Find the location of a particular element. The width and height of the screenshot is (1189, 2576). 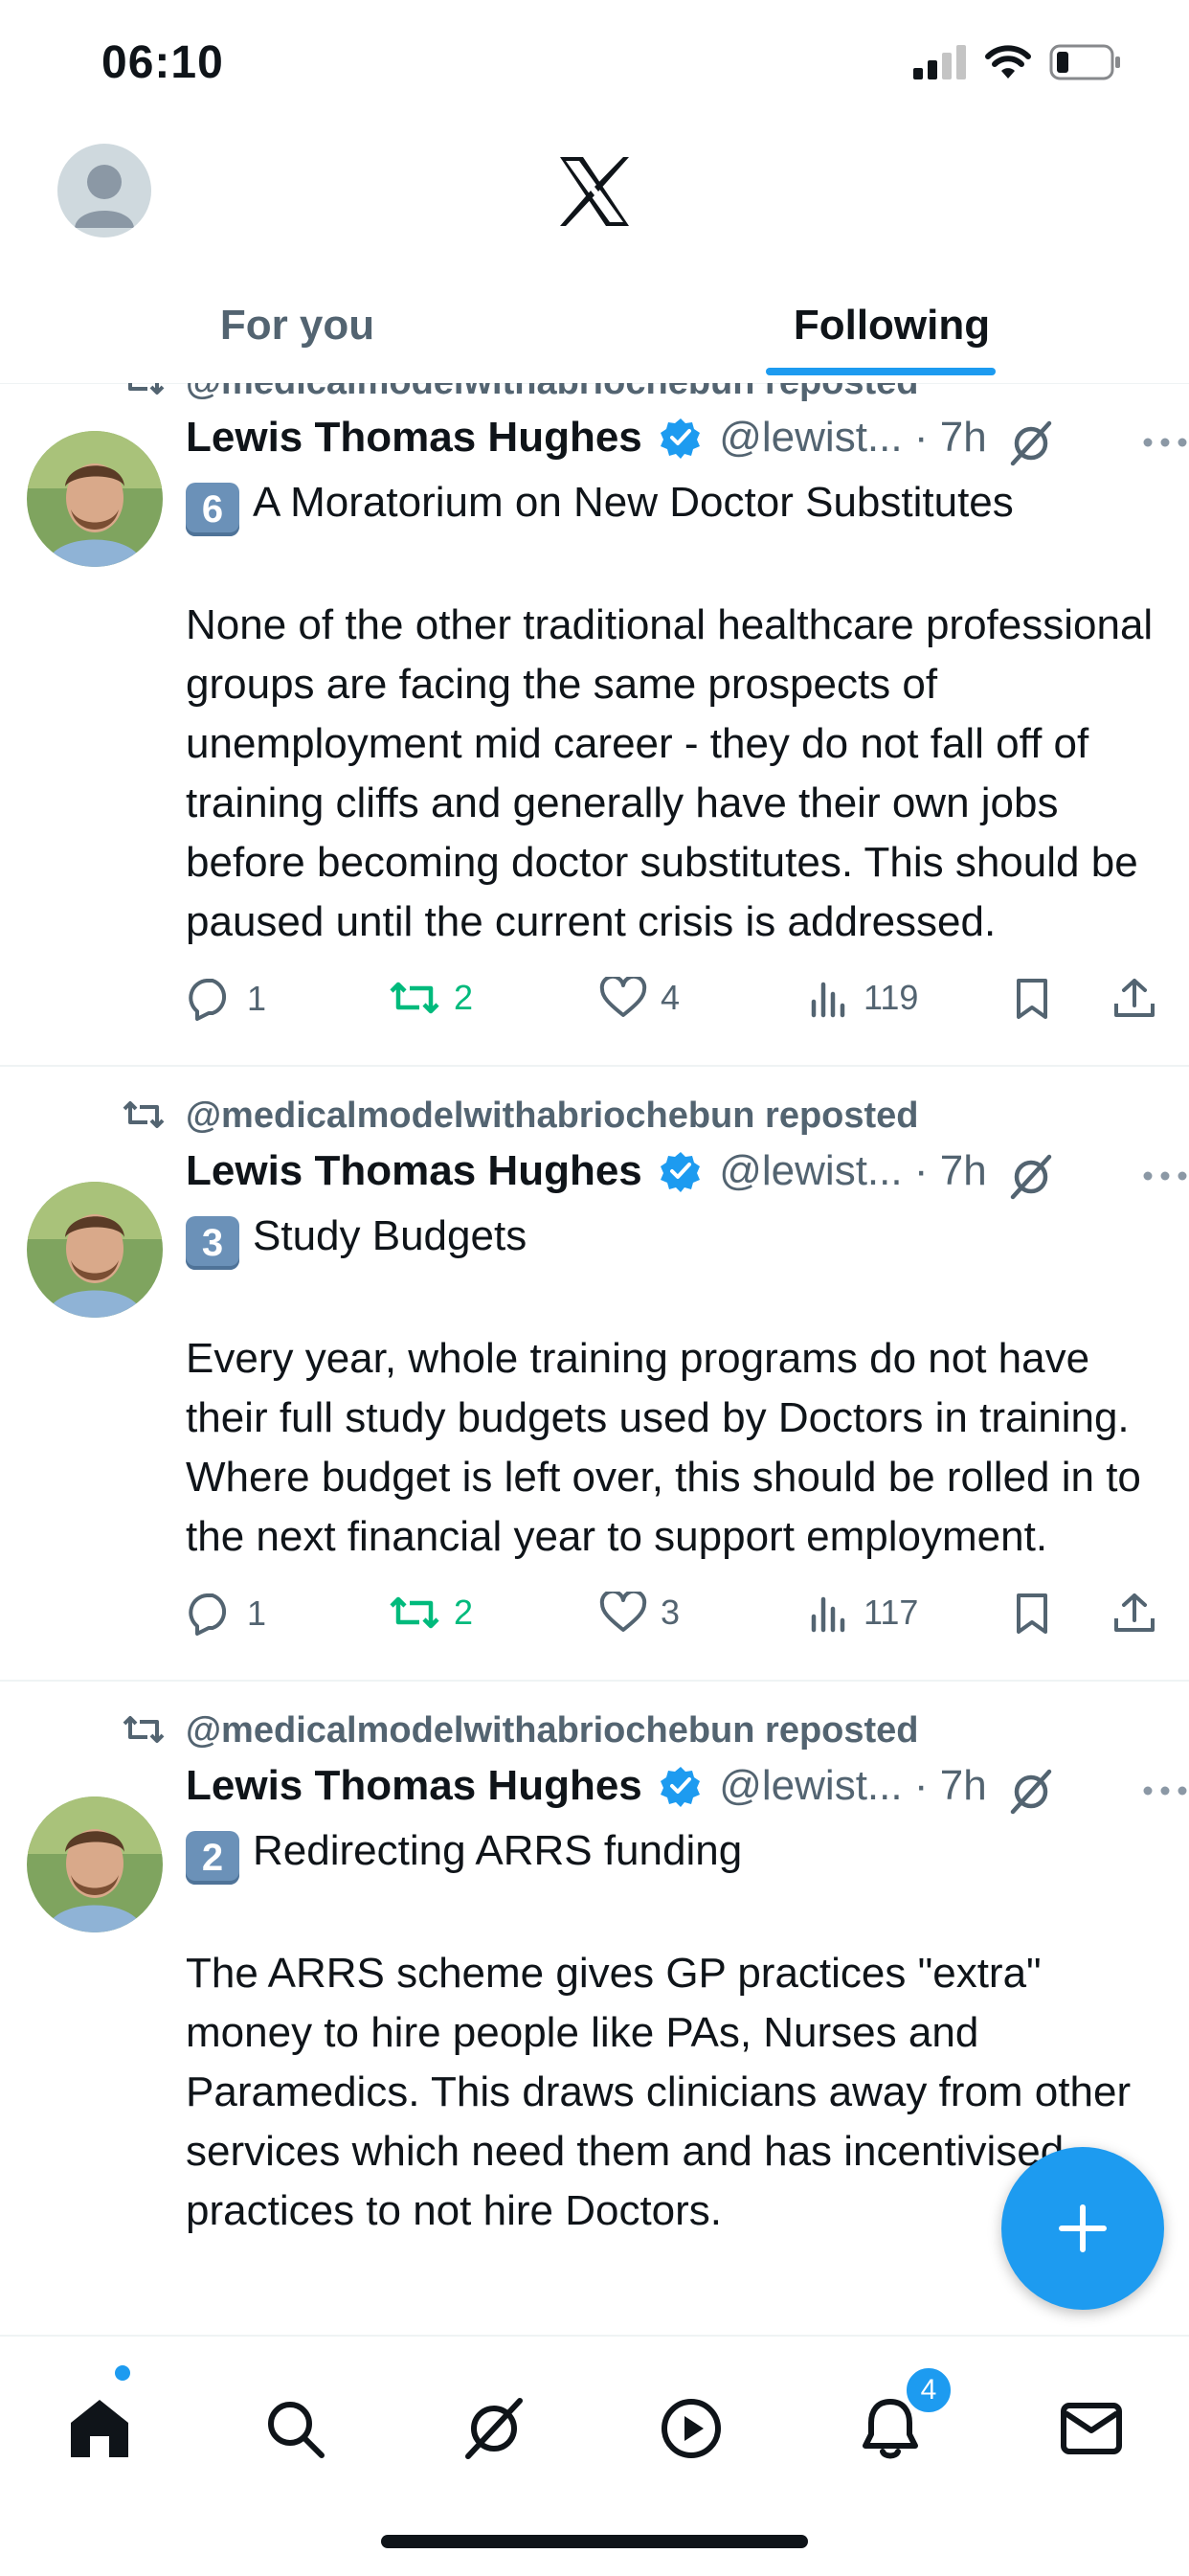

notification-count-badge: 4 is located at coordinates (928, 2390).